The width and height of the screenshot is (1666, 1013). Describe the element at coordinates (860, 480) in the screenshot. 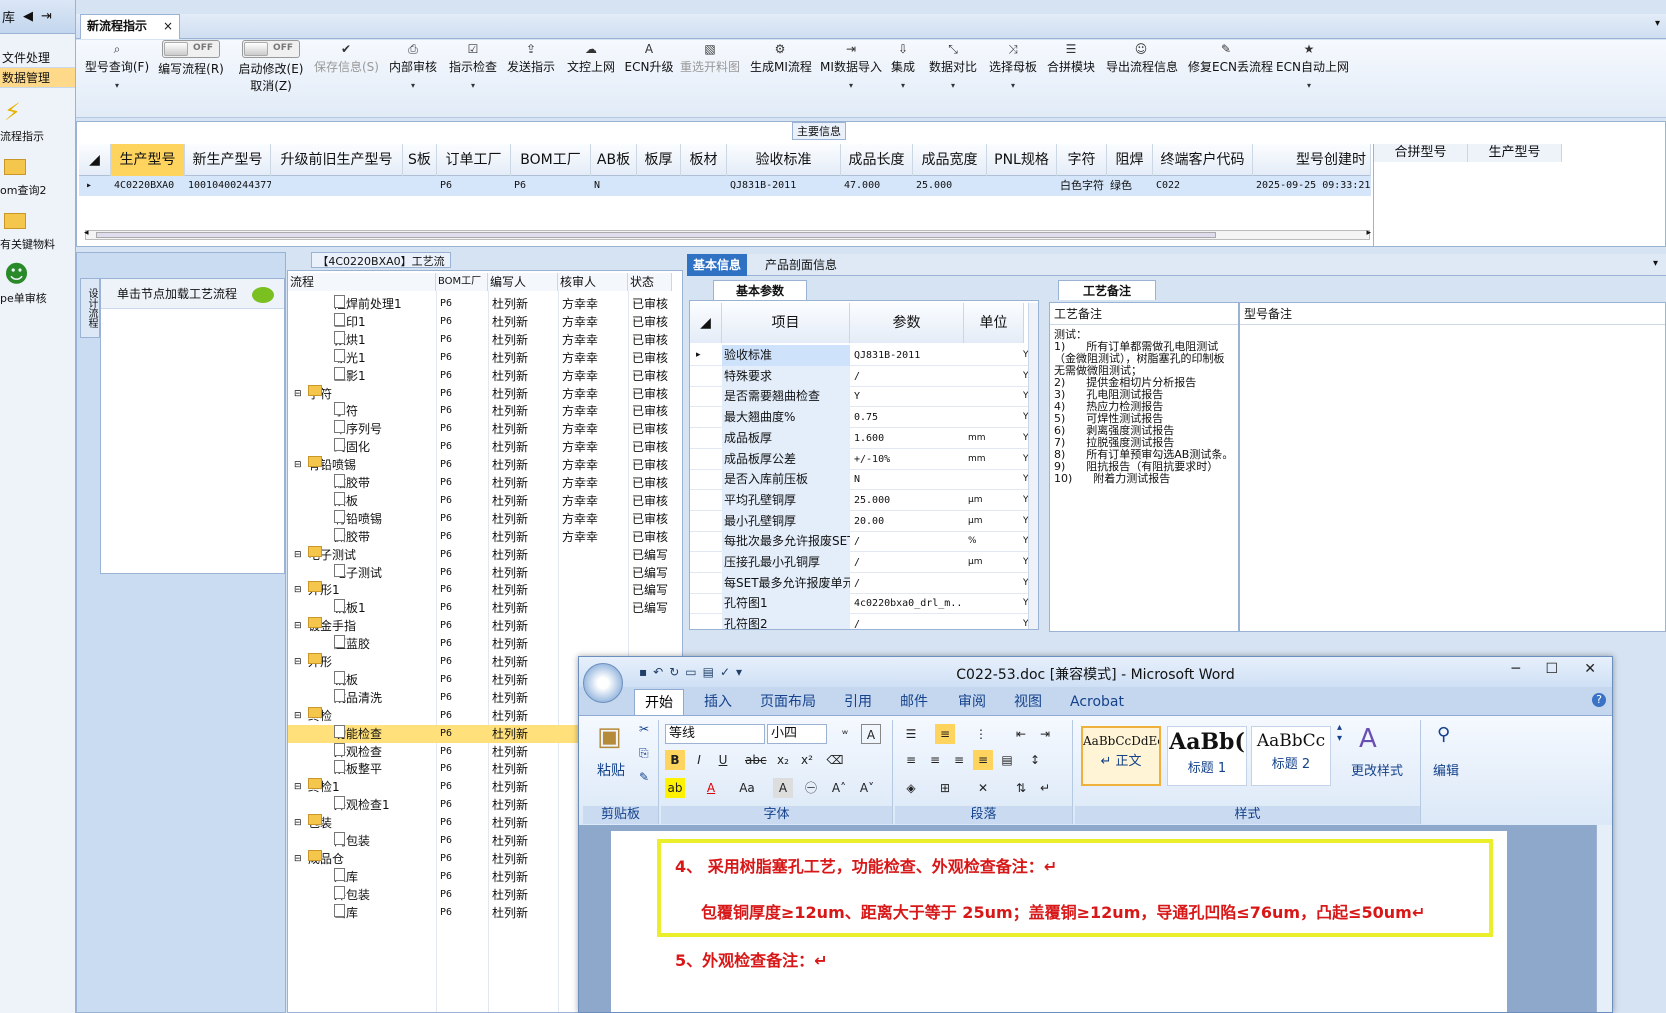

I see `param-row: 是否入库前压板 N Y` at that location.